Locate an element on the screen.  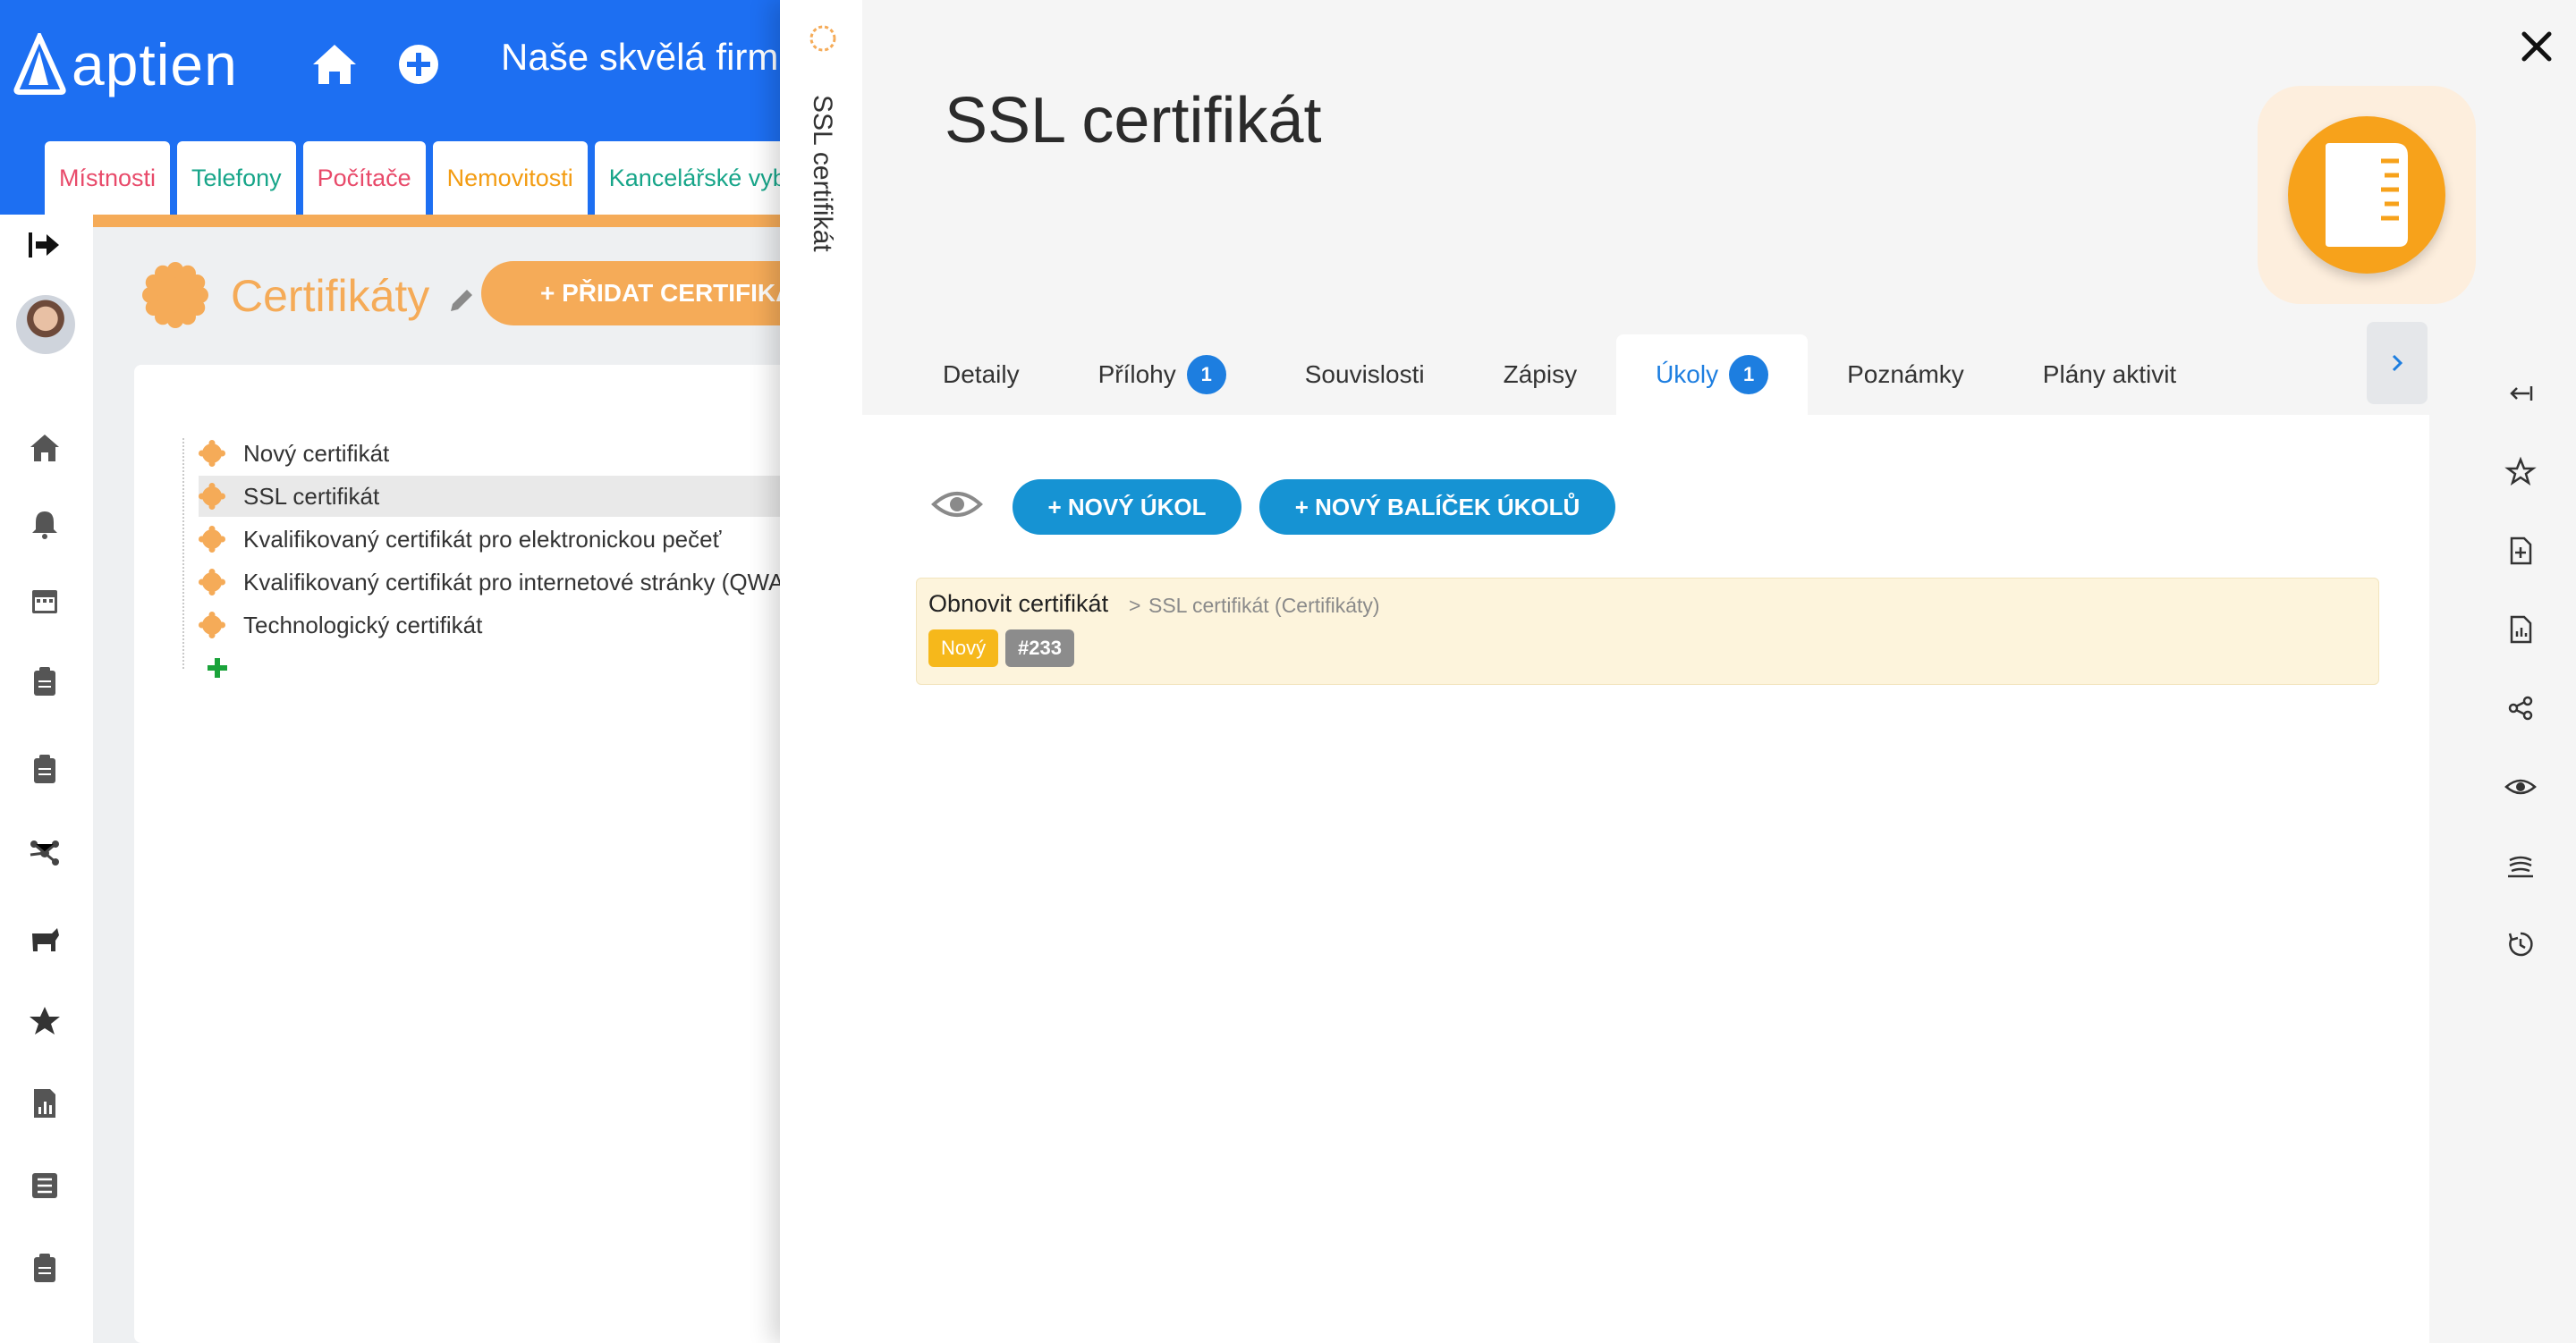
detail-tab-label: Souvislosti is located at coordinates (1364, 374).